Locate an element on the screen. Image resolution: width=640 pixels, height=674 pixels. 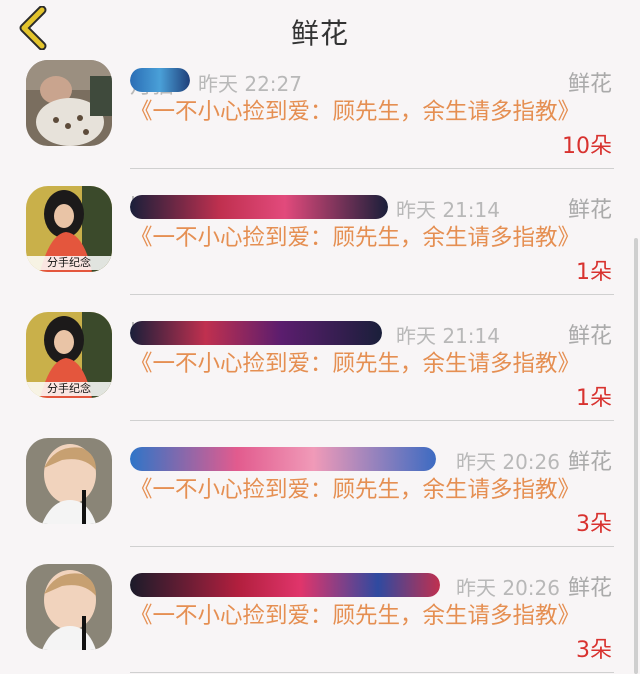
page-title: 鲜花 is located at coordinates (319, 33).